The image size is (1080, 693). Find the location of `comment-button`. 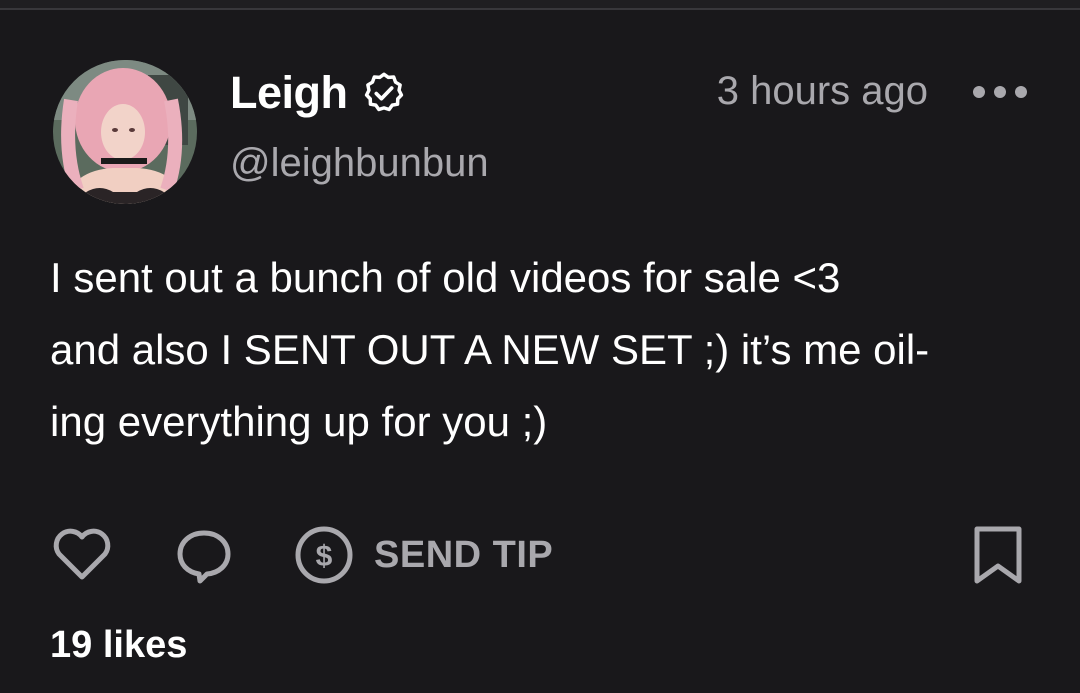

comment-button is located at coordinates (204, 555).